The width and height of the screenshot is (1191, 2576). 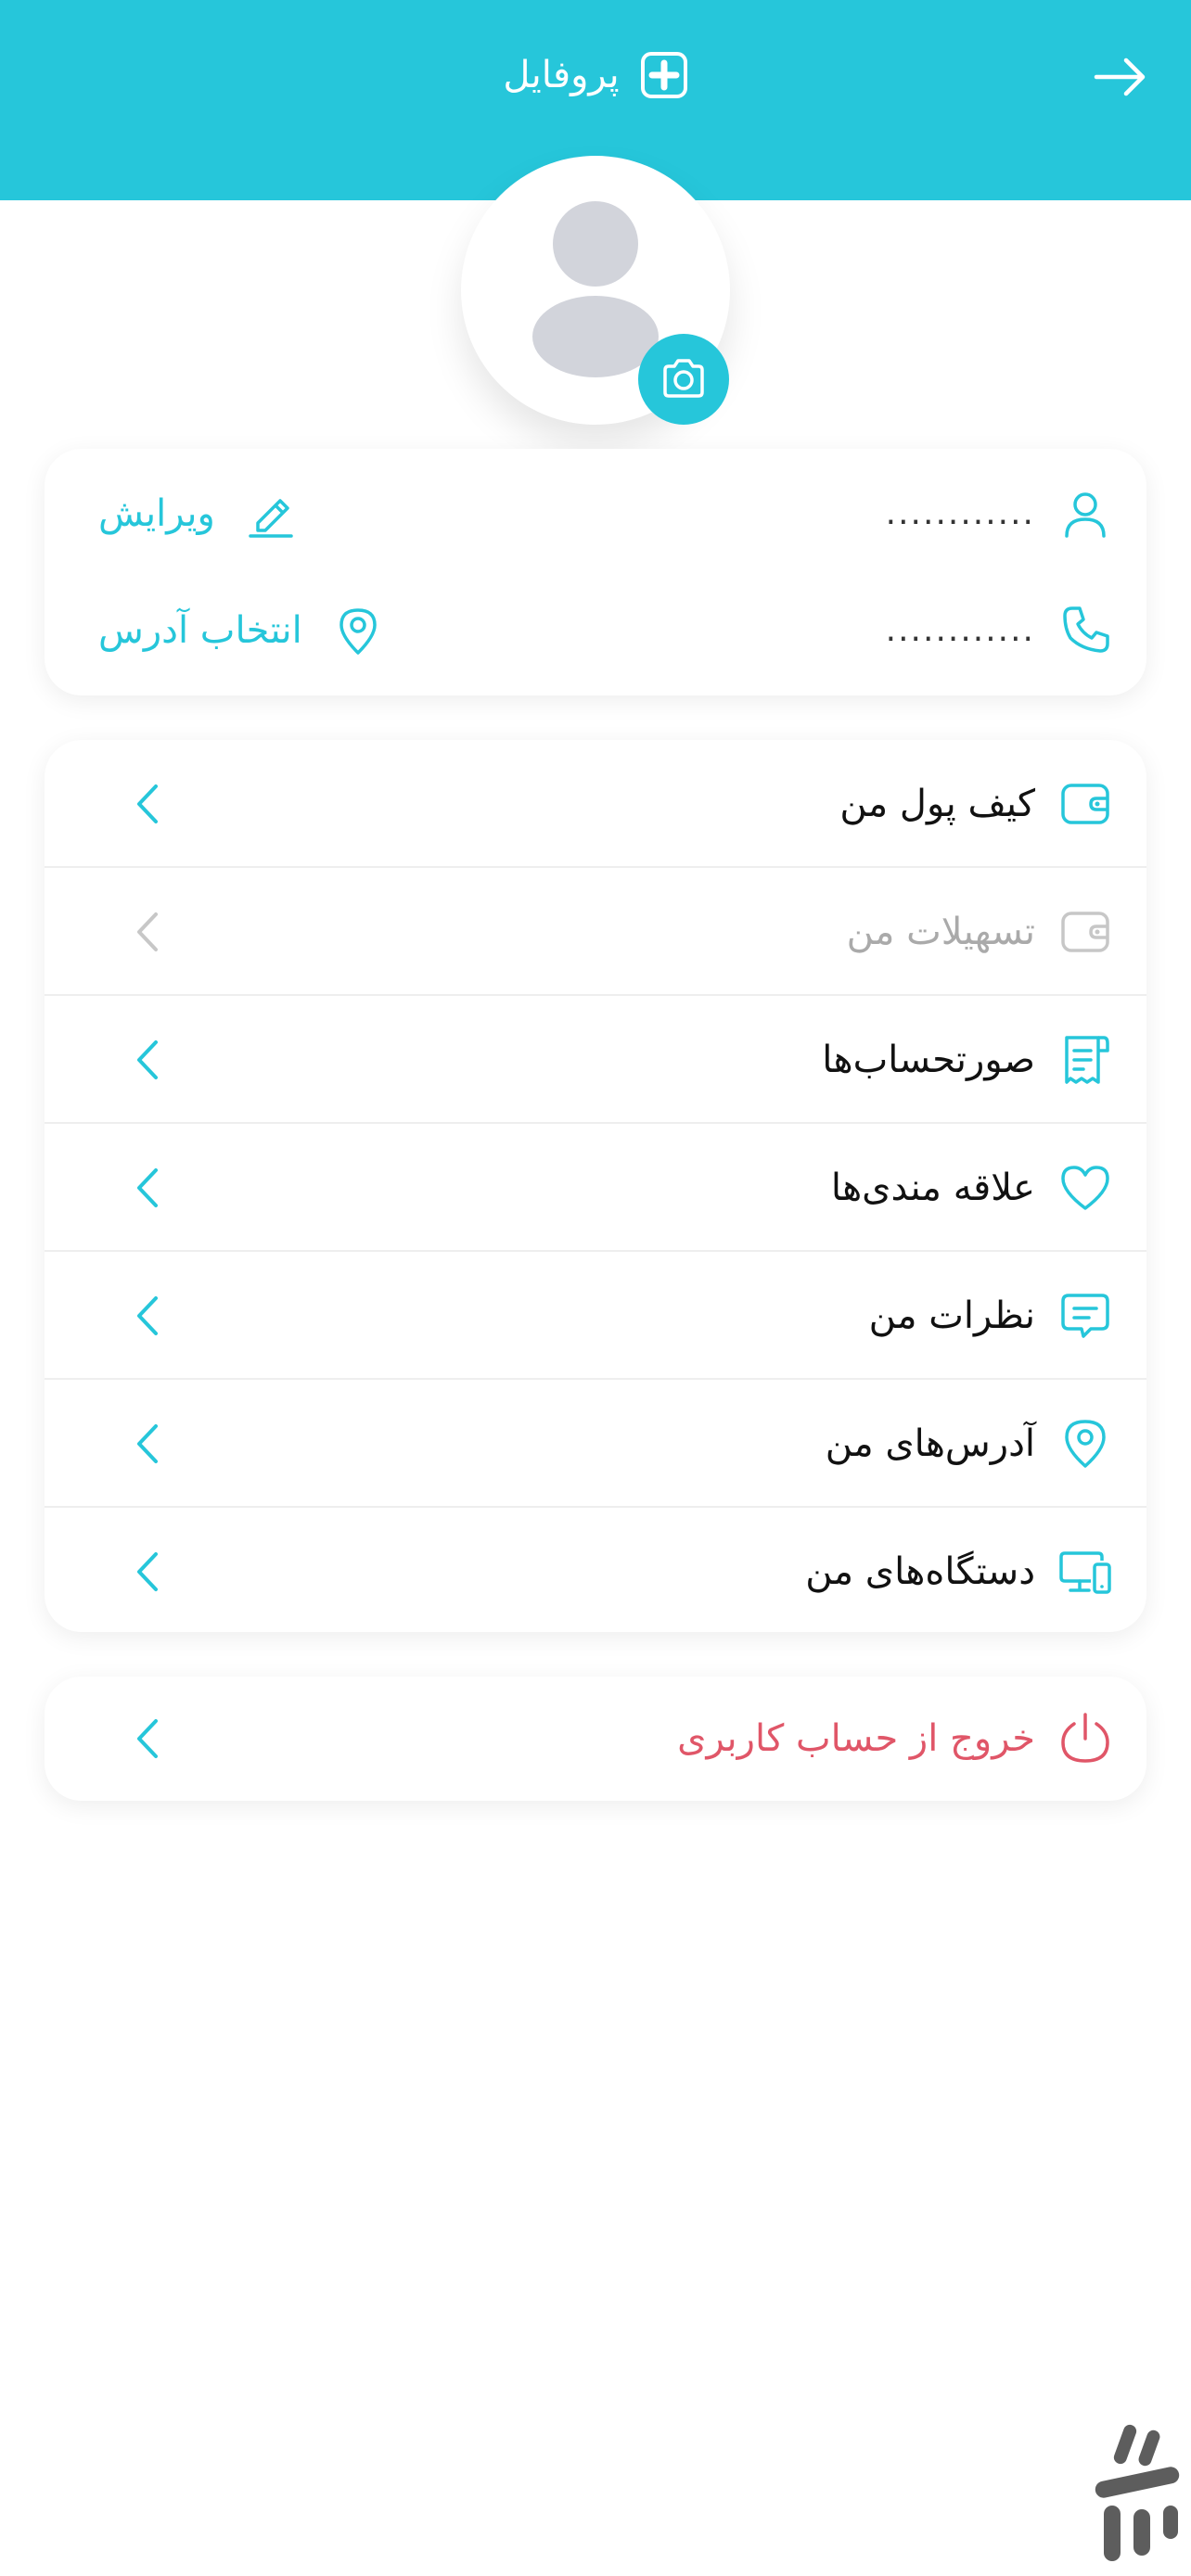 What do you see at coordinates (595, 1572) in the screenshot?
I see `menu-item-devices: دستگاه‌های من` at bounding box center [595, 1572].